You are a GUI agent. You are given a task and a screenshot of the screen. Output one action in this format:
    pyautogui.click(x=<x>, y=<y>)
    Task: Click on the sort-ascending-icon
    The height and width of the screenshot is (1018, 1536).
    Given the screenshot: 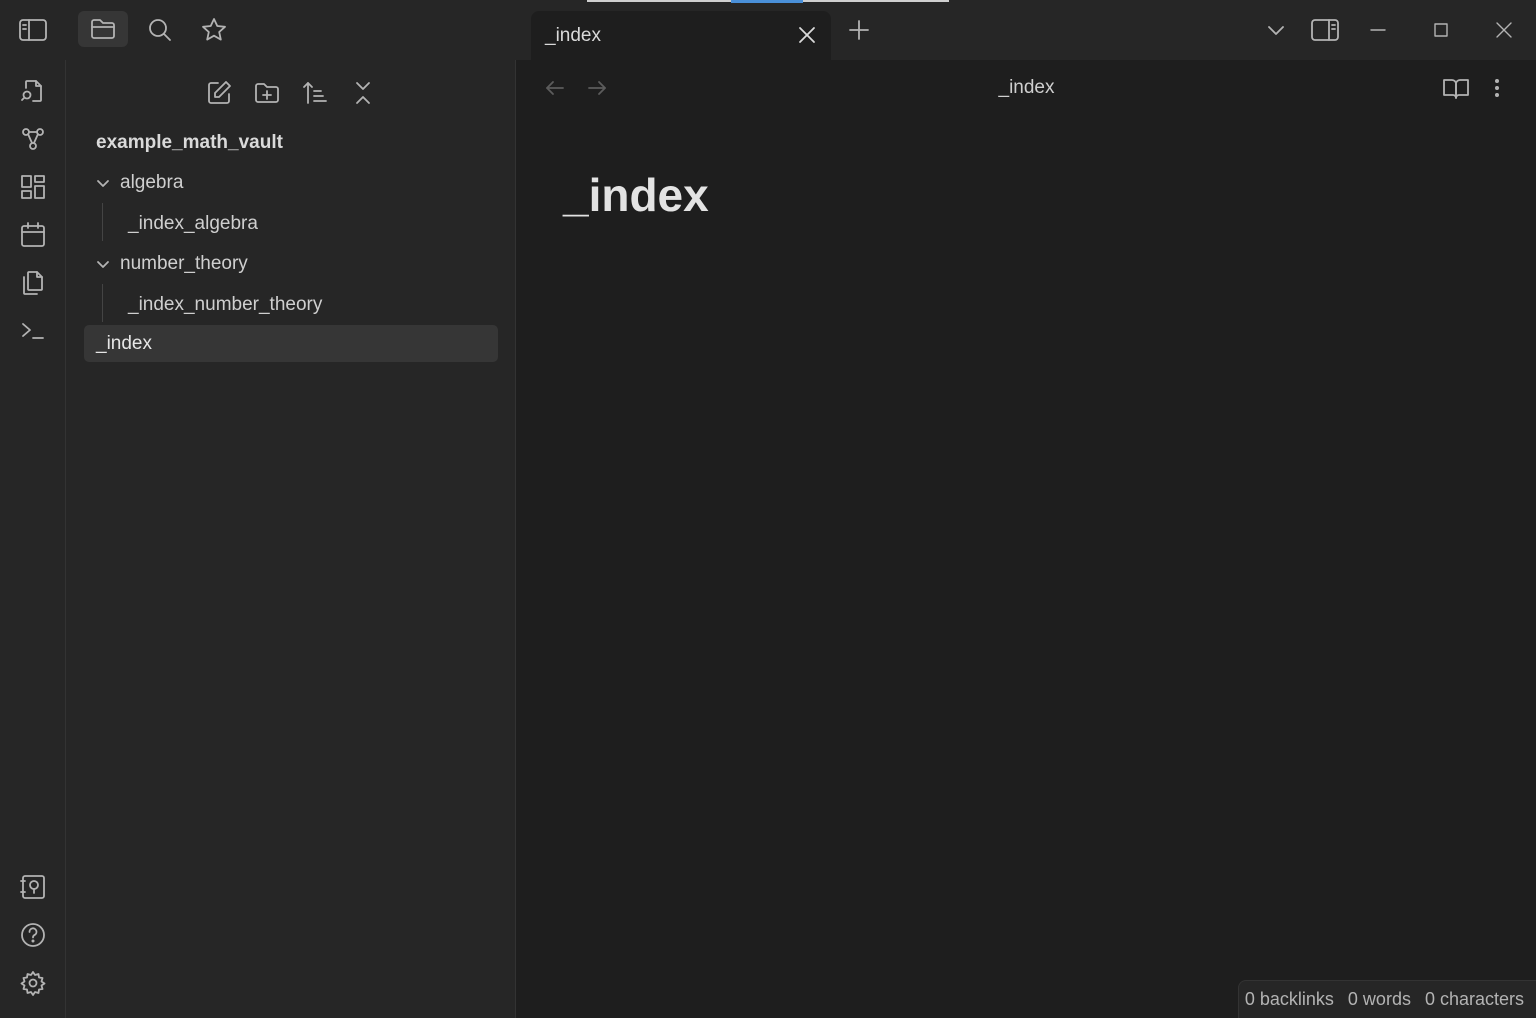 What is the action you would take?
    pyautogui.click(x=315, y=93)
    